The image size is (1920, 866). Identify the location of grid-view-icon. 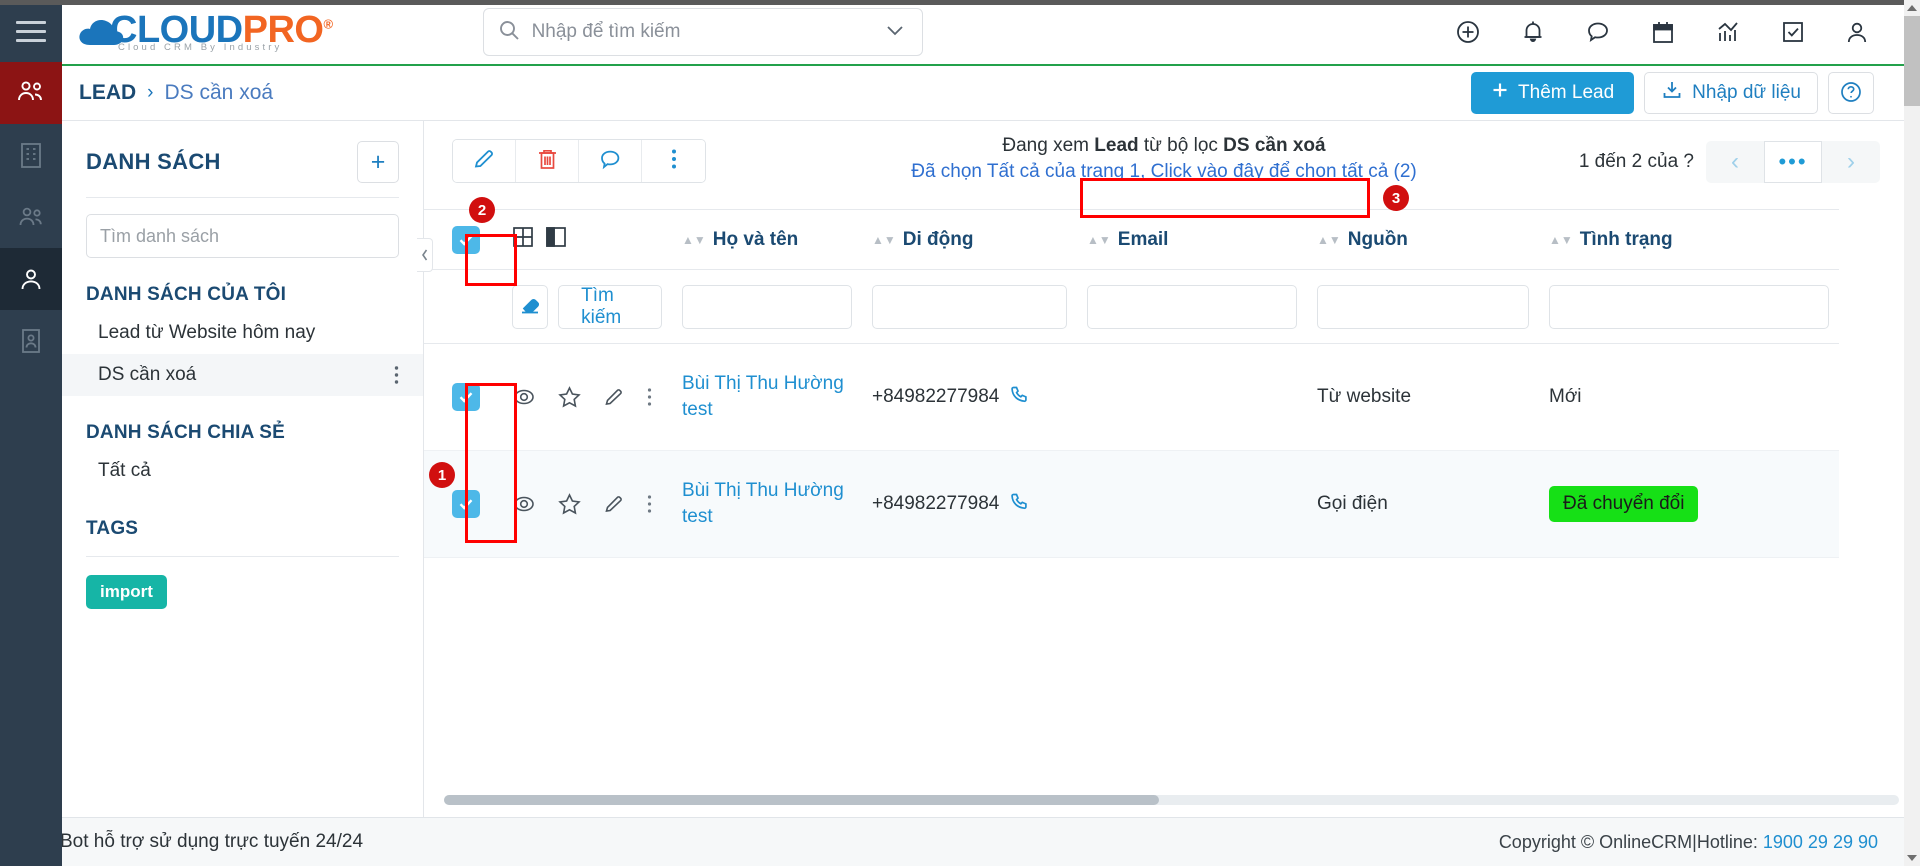
(523, 240).